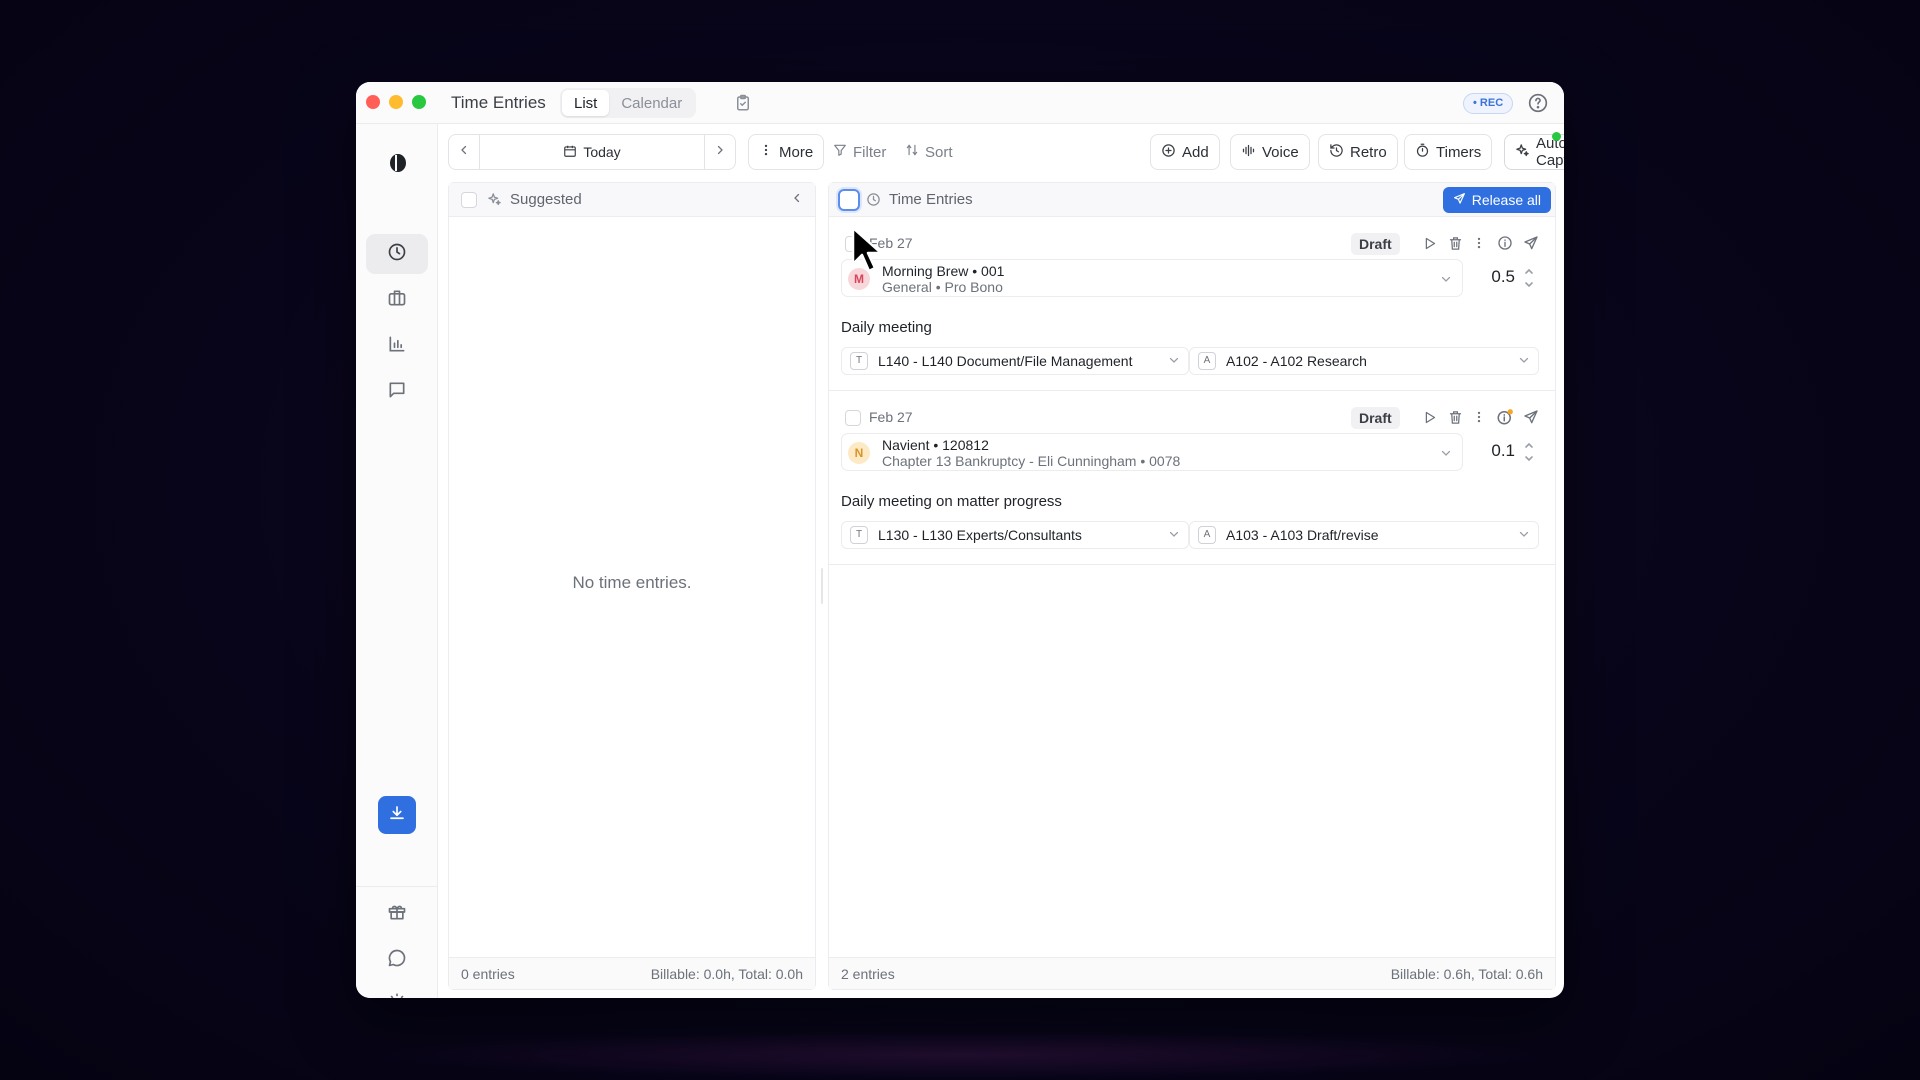 The height and width of the screenshot is (1080, 1920). I want to click on filter-button: Filter, so click(859, 152).